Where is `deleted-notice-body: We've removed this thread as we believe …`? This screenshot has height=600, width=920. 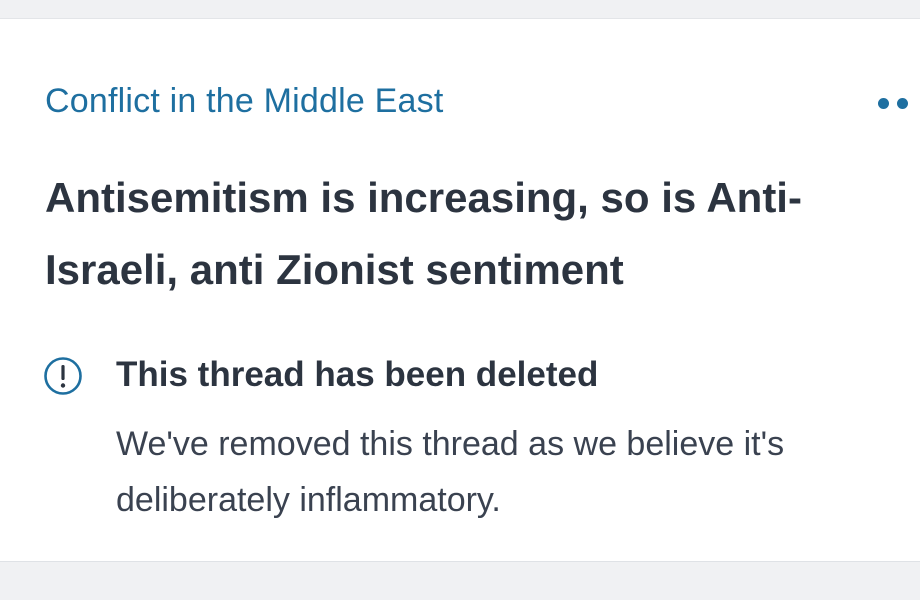
deleted-notice-body: We've removed this thread as we believe … is located at coordinates (450, 472).